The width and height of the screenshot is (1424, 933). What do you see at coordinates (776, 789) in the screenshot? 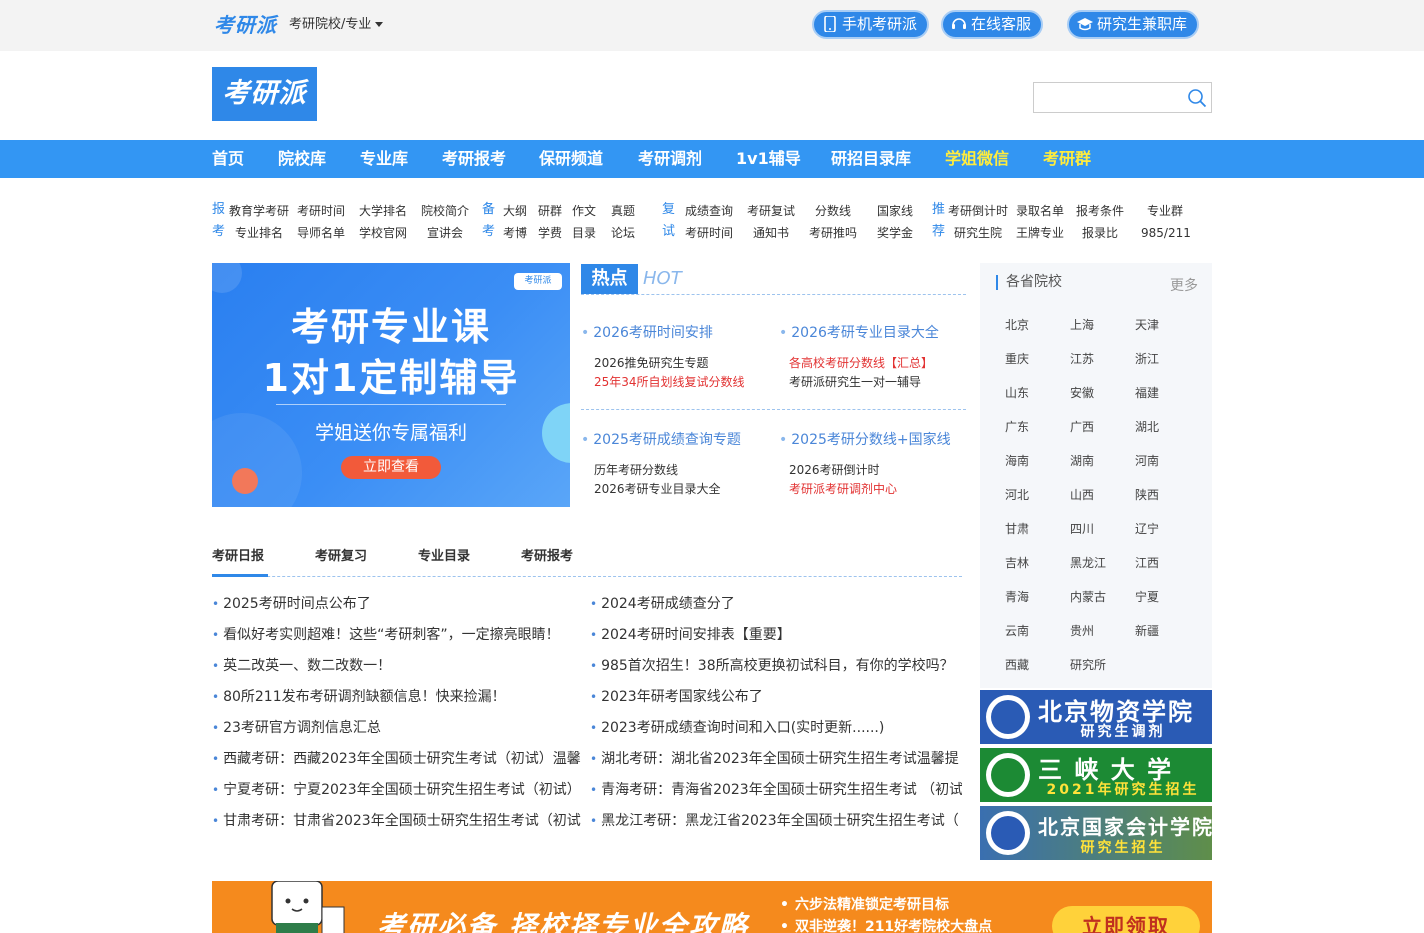
I see `list-item: • 青海考研：青海省2023年全国硕士研究生招生考试 （初试` at bounding box center [776, 789].